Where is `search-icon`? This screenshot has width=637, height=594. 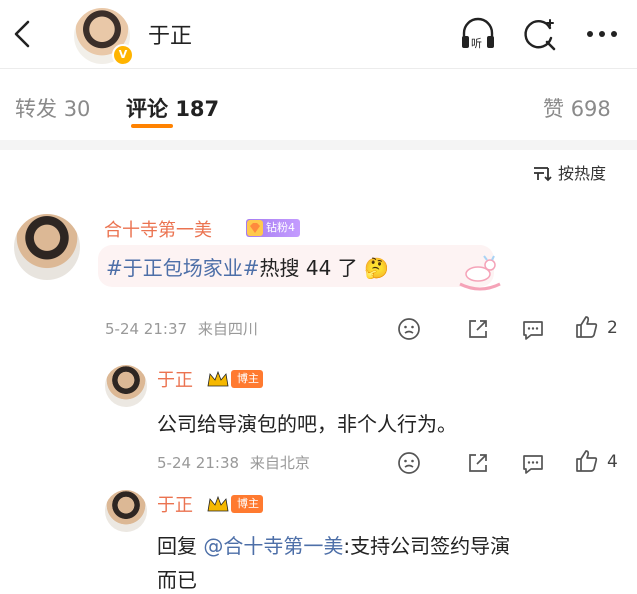 search-icon is located at coordinates (540, 35).